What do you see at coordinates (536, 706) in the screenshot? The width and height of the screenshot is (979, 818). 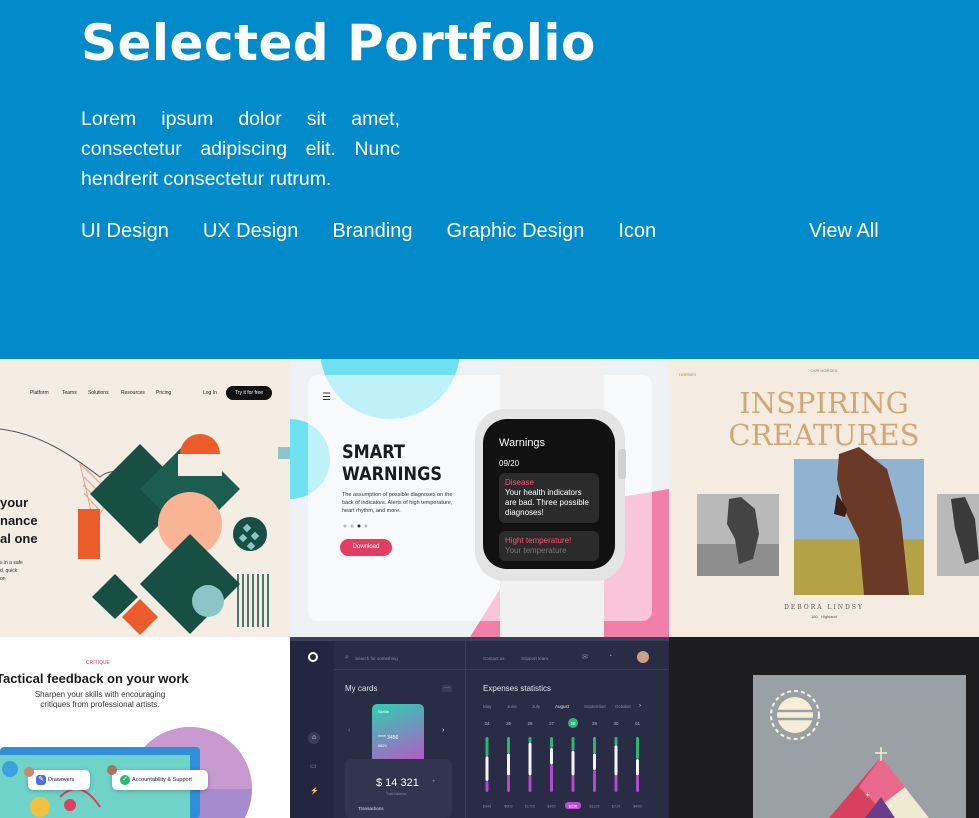 I see `month-tab: July` at bounding box center [536, 706].